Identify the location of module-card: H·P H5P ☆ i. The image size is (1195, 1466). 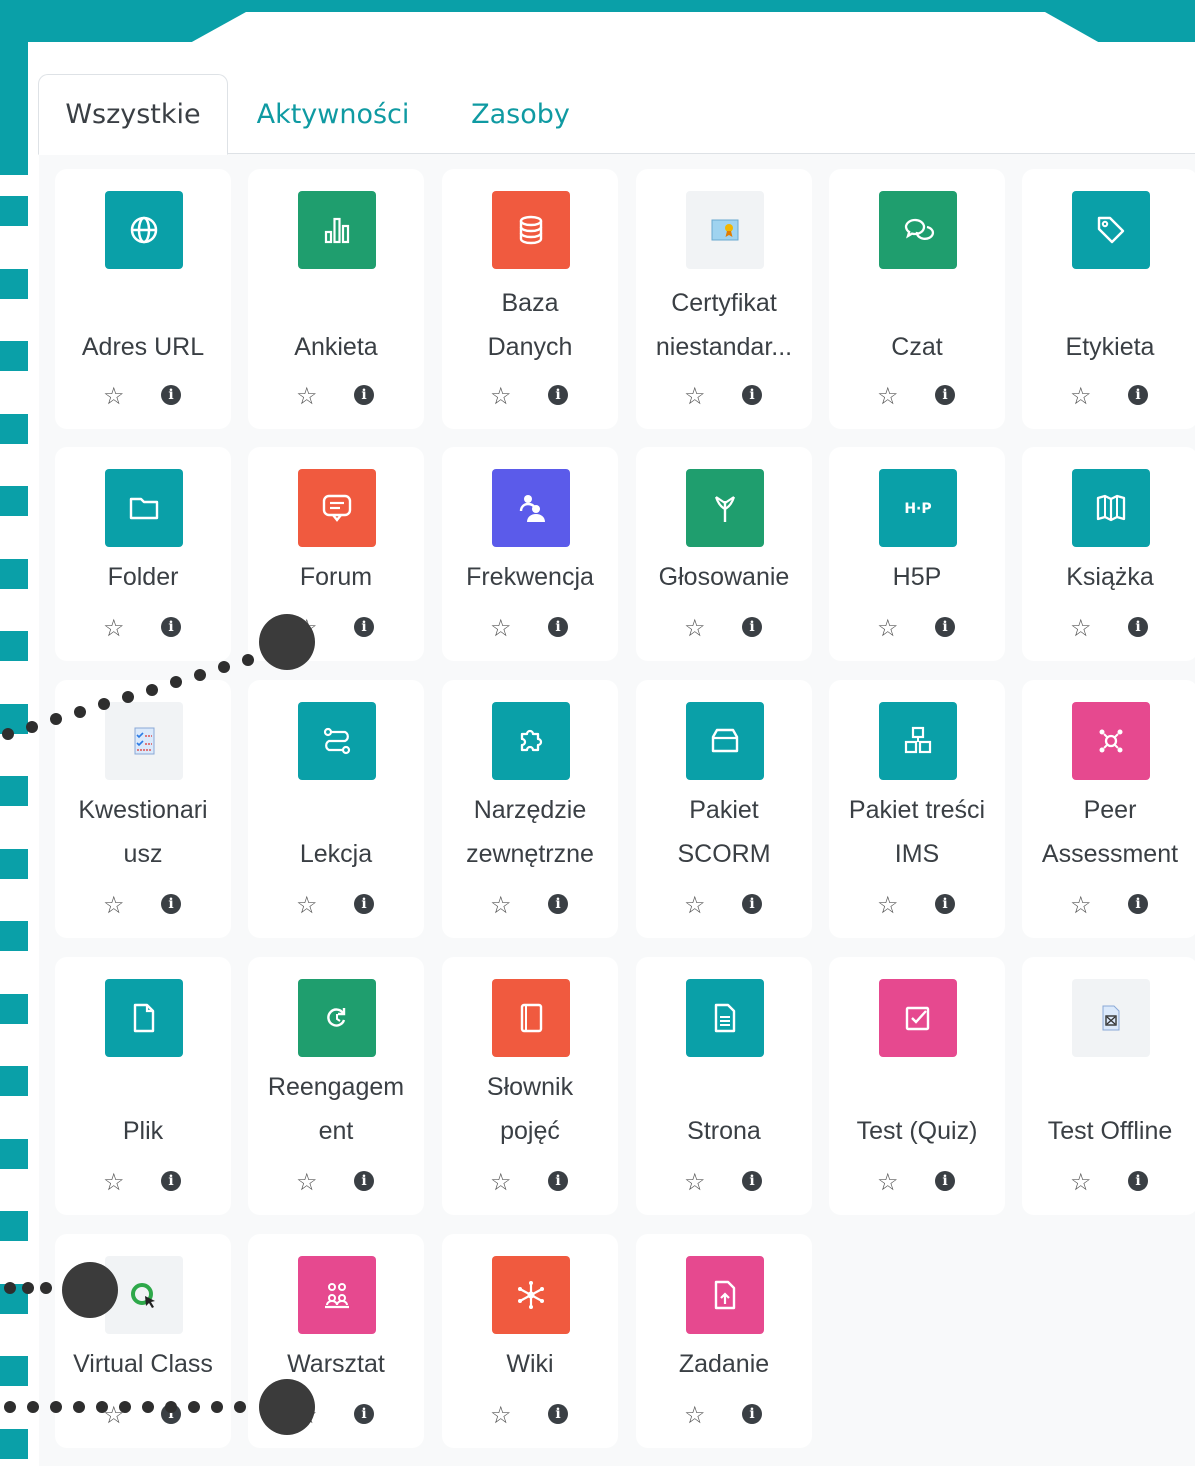
(917, 554).